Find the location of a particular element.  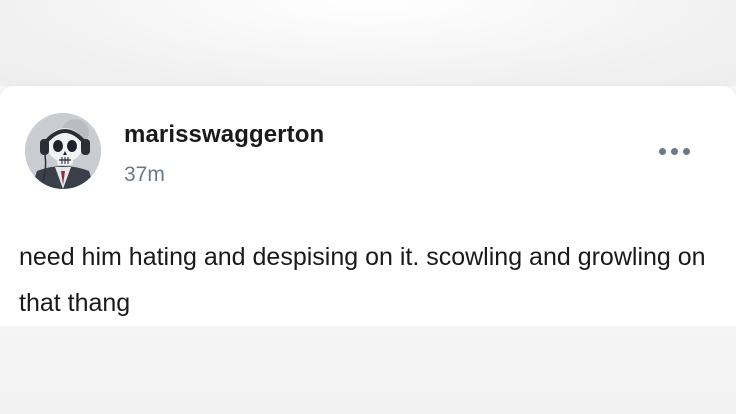

more-options-button is located at coordinates (674, 151).